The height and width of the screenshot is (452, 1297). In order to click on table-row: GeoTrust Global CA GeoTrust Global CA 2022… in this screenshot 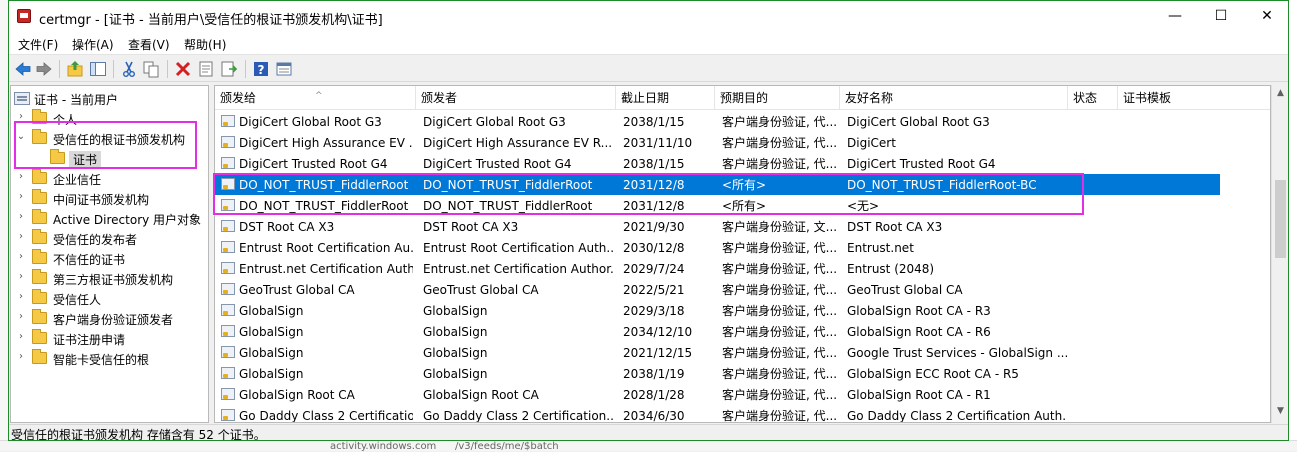, I will do `click(717, 289)`.